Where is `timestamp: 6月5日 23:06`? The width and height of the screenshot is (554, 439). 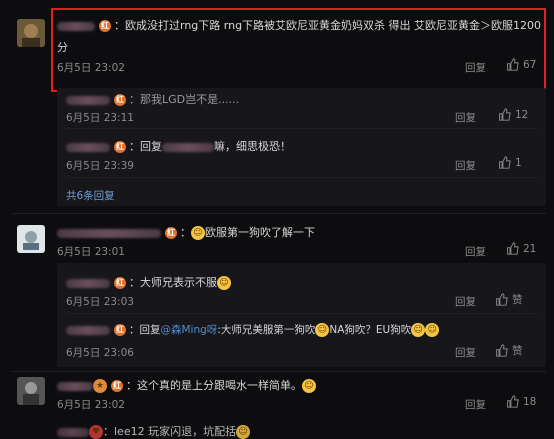
timestamp: 6月5日 23:06 is located at coordinates (100, 353).